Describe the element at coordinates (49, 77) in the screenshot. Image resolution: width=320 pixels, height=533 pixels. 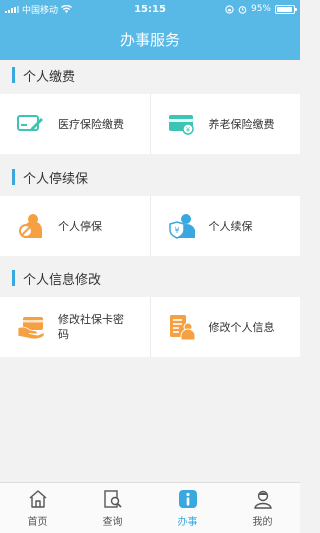
I see `section-title: 个人缴费` at that location.